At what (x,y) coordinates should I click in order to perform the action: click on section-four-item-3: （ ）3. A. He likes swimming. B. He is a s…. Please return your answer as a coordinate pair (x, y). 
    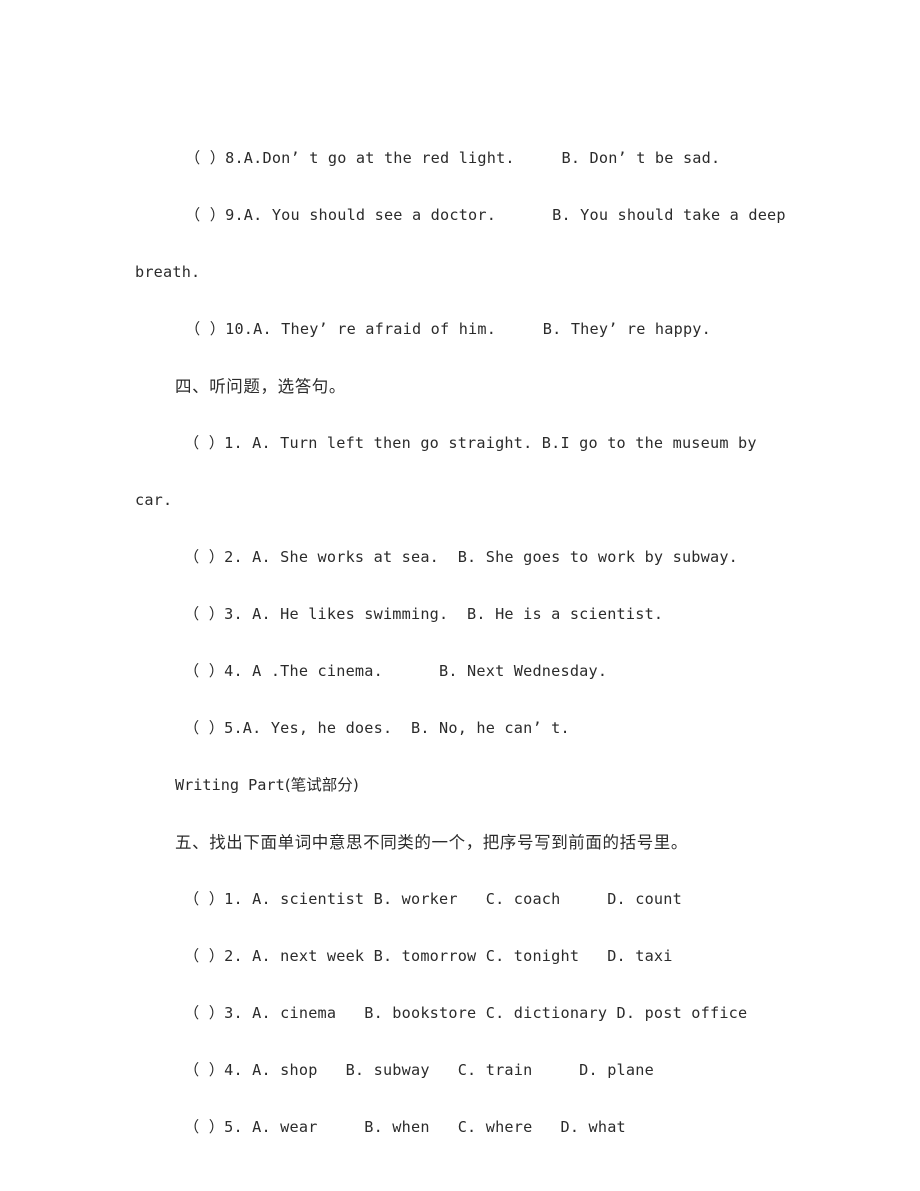
    Looking at the image, I should click on (424, 614).